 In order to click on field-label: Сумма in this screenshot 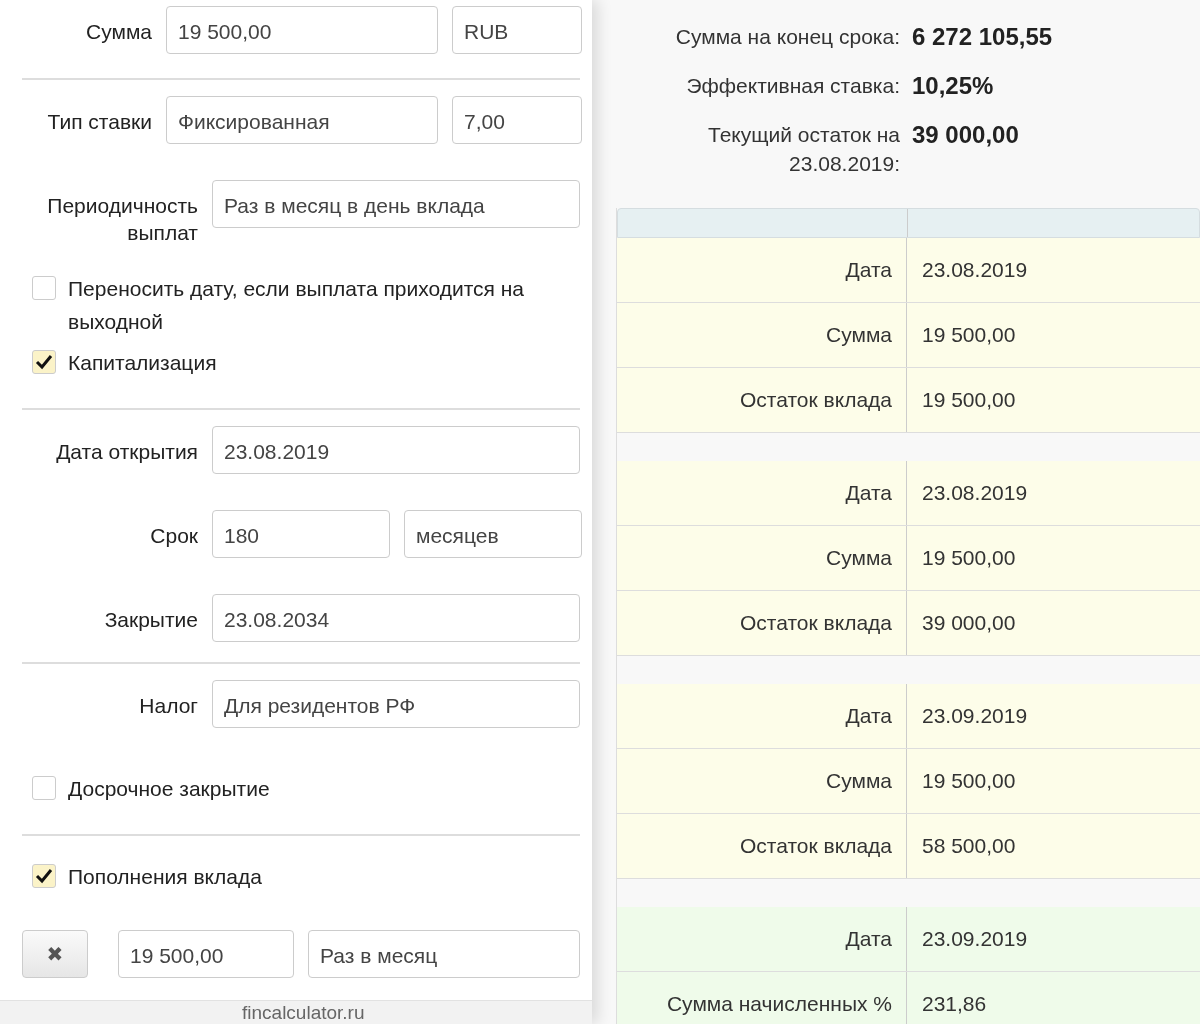, I will do `click(118, 32)`.